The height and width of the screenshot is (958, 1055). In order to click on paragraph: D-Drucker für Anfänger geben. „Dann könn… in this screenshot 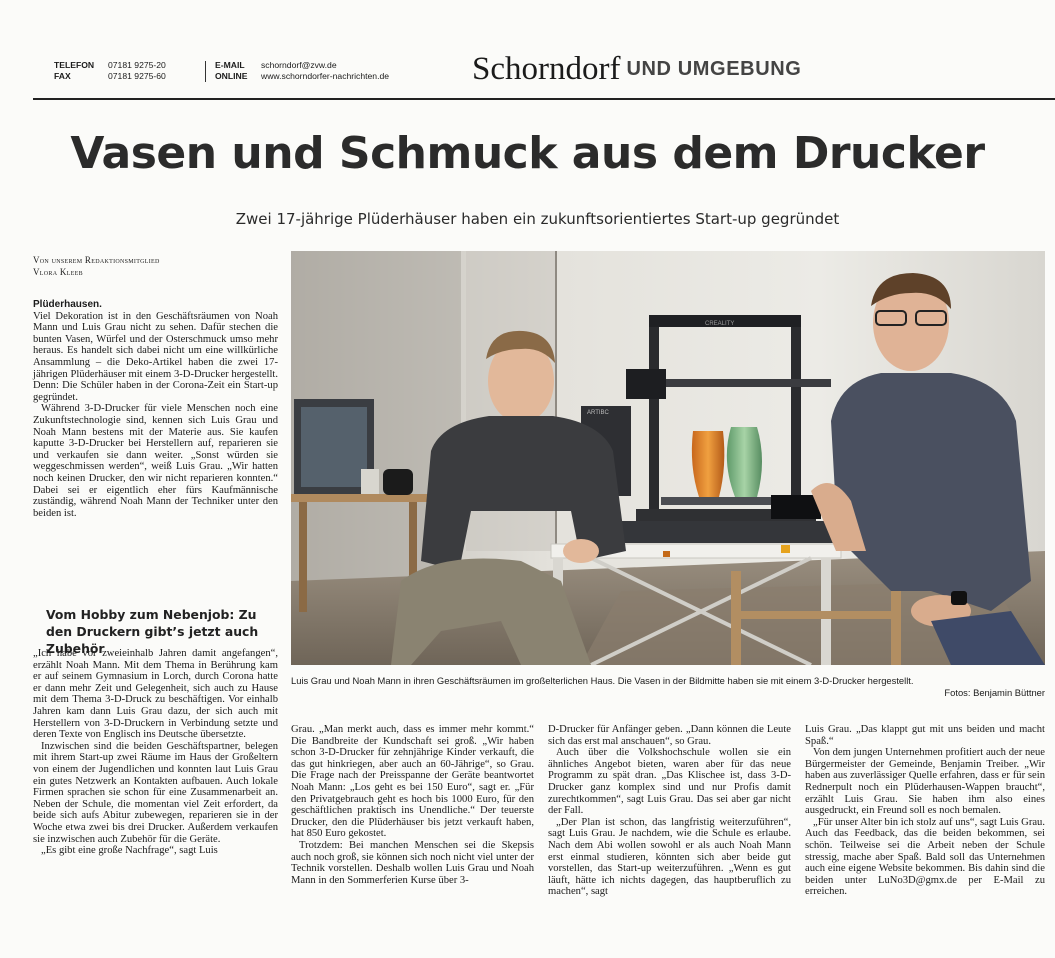, I will do `click(669, 735)`.